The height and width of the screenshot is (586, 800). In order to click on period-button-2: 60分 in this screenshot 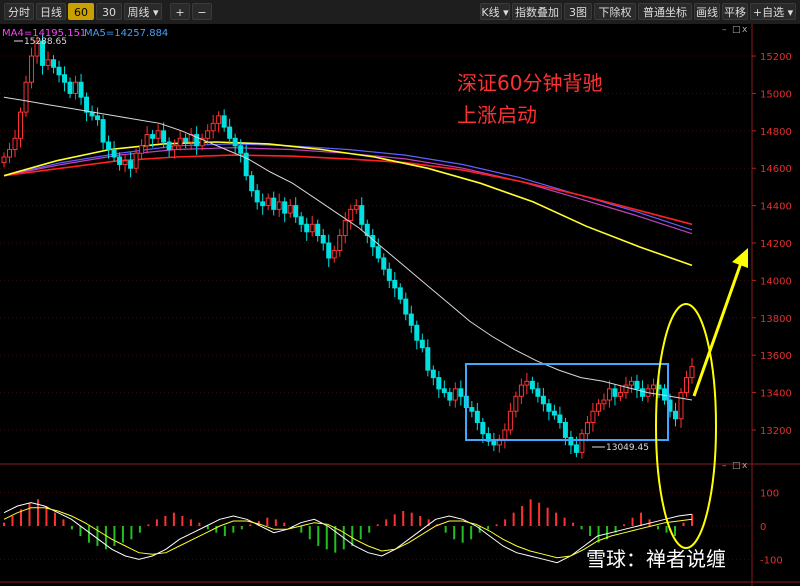, I will do `click(81, 19)`.